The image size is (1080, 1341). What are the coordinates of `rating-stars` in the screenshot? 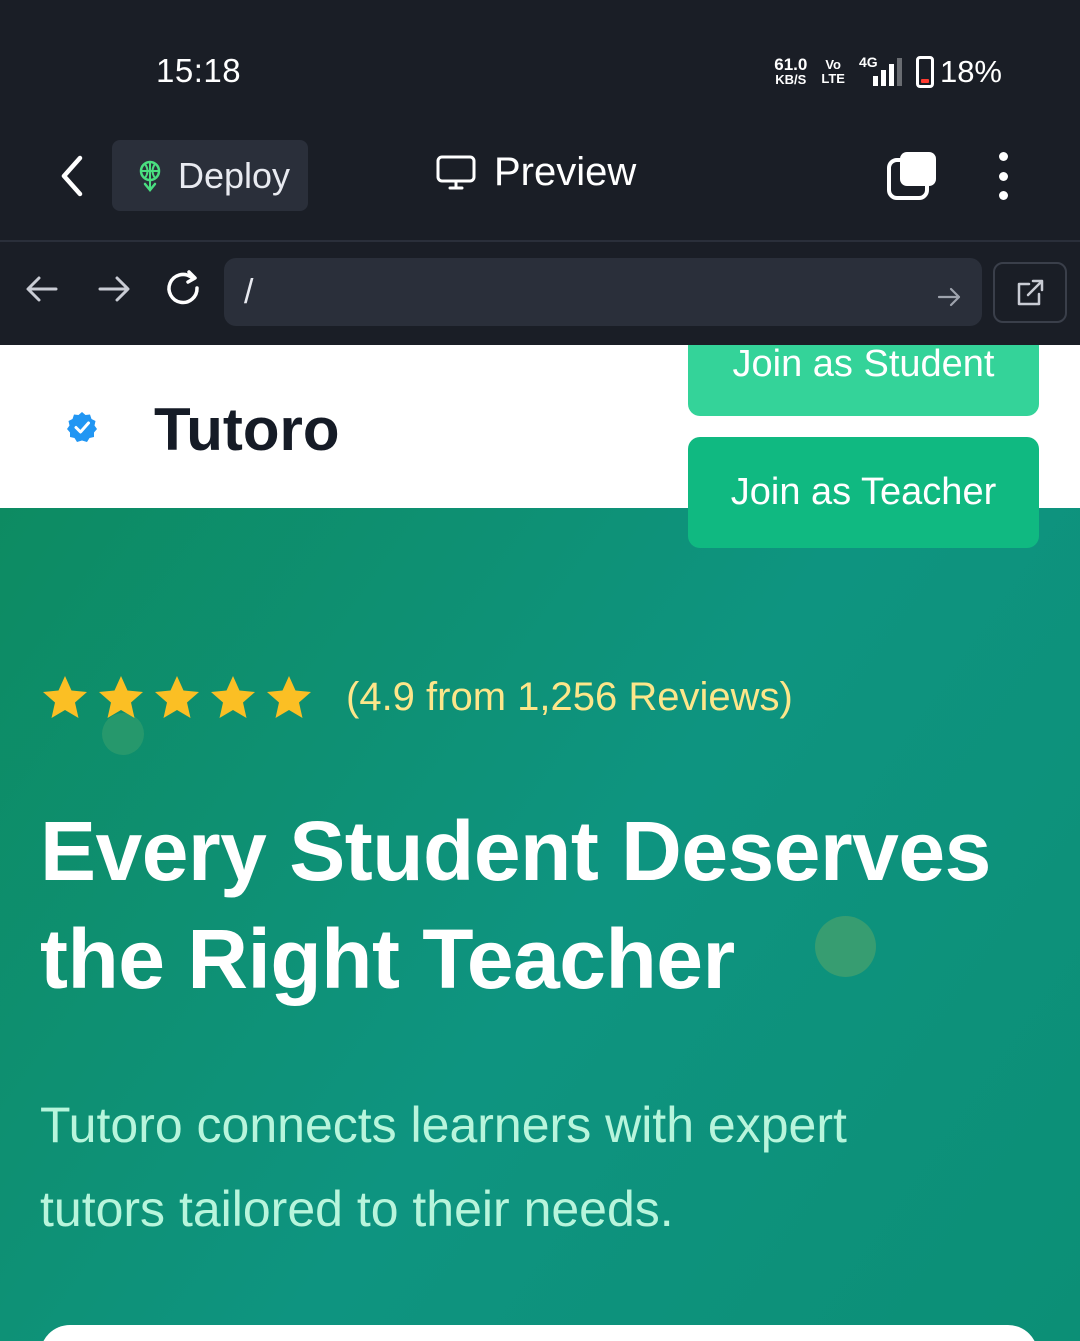 It's located at (177, 698).